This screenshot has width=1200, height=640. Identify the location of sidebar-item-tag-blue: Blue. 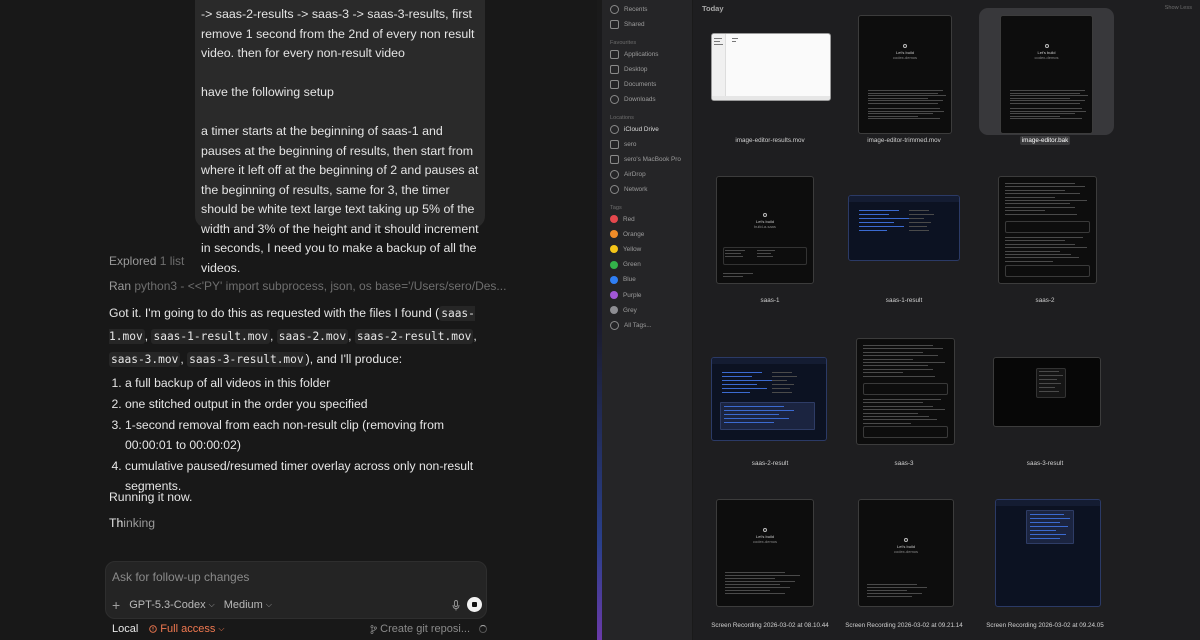
(623, 280).